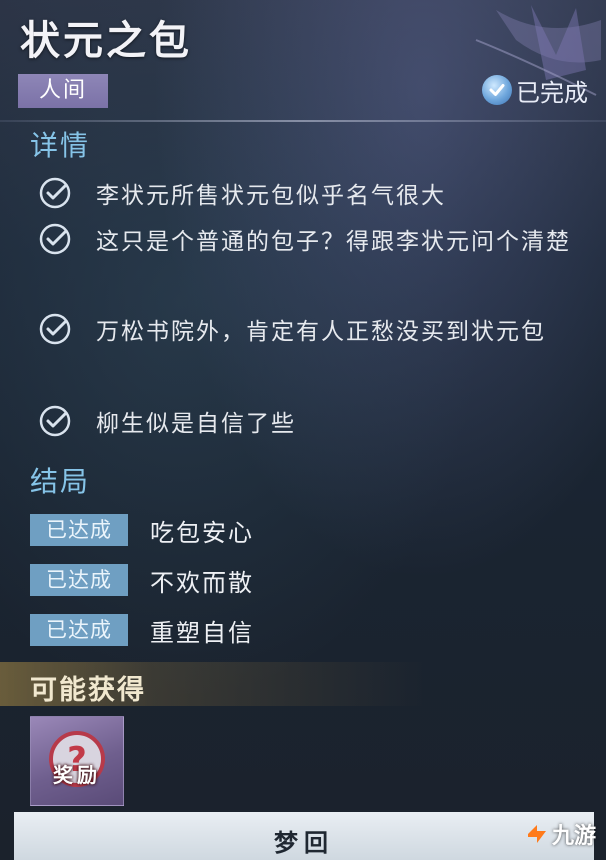  What do you see at coordinates (271, 196) in the screenshot?
I see `detail-text: 李状元所售状元包似乎名气很大` at bounding box center [271, 196].